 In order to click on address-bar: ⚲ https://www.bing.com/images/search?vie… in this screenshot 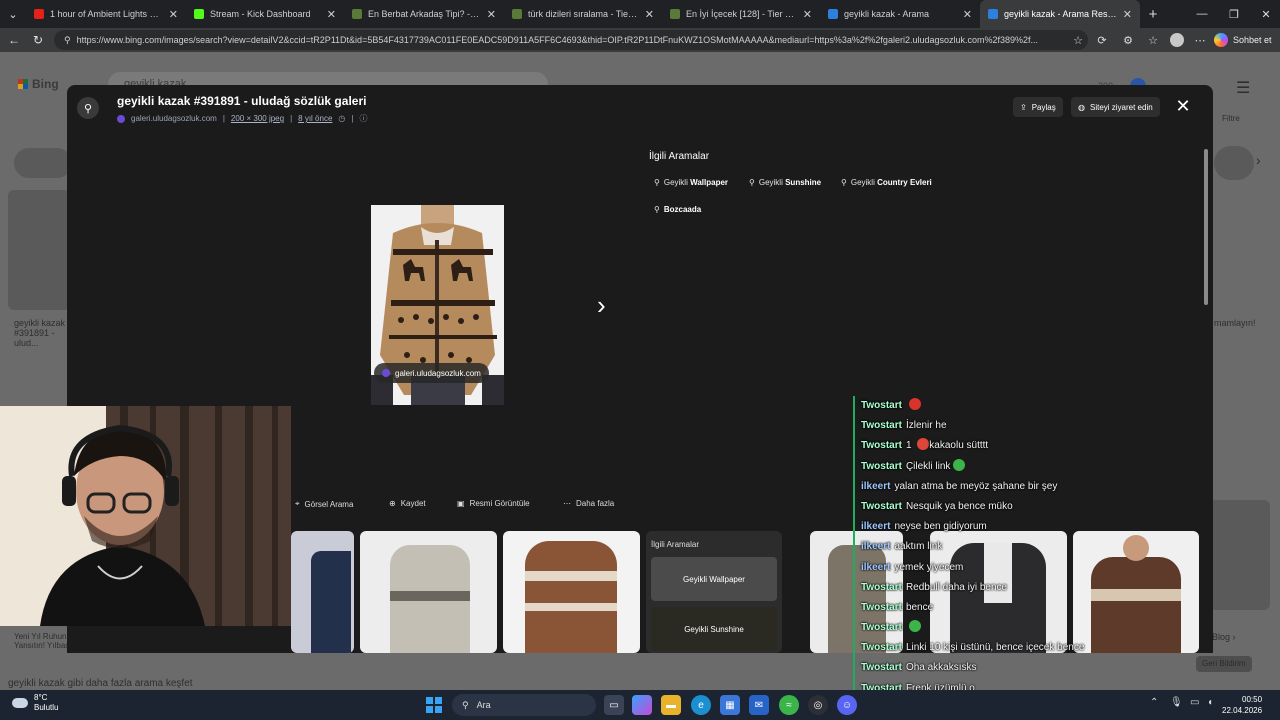, I will do `click(571, 40)`.